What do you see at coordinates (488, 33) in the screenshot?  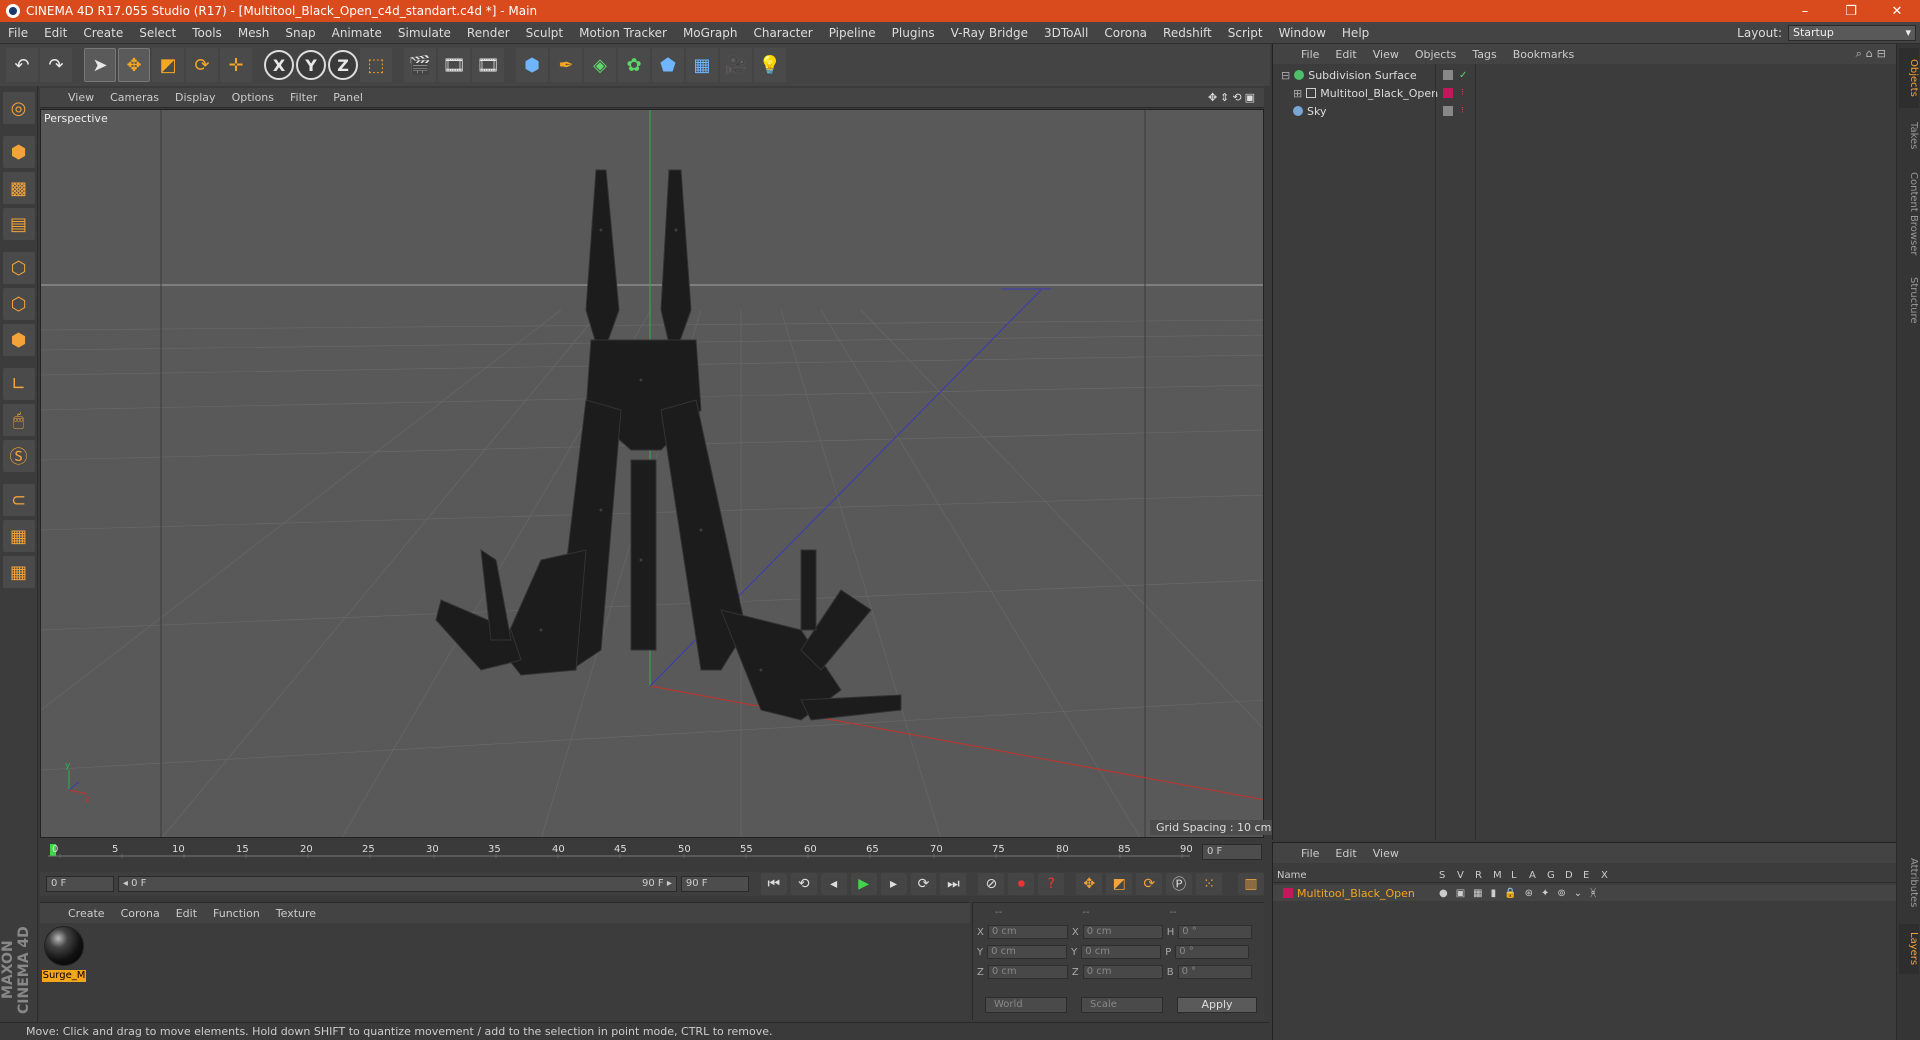 I see `menu-render: Render` at bounding box center [488, 33].